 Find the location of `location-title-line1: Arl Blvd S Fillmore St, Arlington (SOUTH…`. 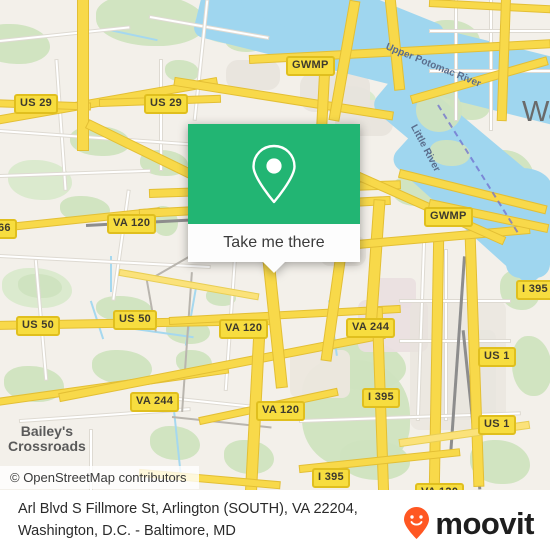

location-title-line1: Arl Blvd S Fillmore St, Arlington (SOUTH… is located at coordinates (188, 509).